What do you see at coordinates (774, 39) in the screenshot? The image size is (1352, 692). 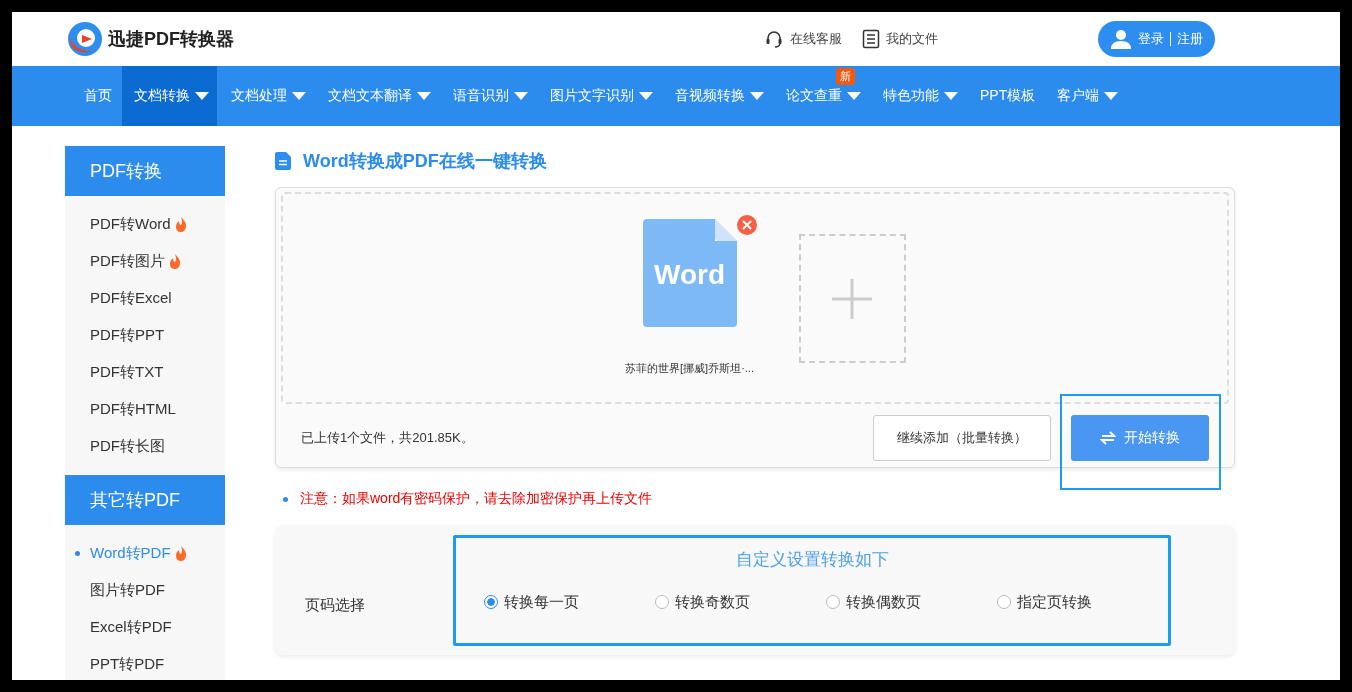 I see `headset-icon` at bounding box center [774, 39].